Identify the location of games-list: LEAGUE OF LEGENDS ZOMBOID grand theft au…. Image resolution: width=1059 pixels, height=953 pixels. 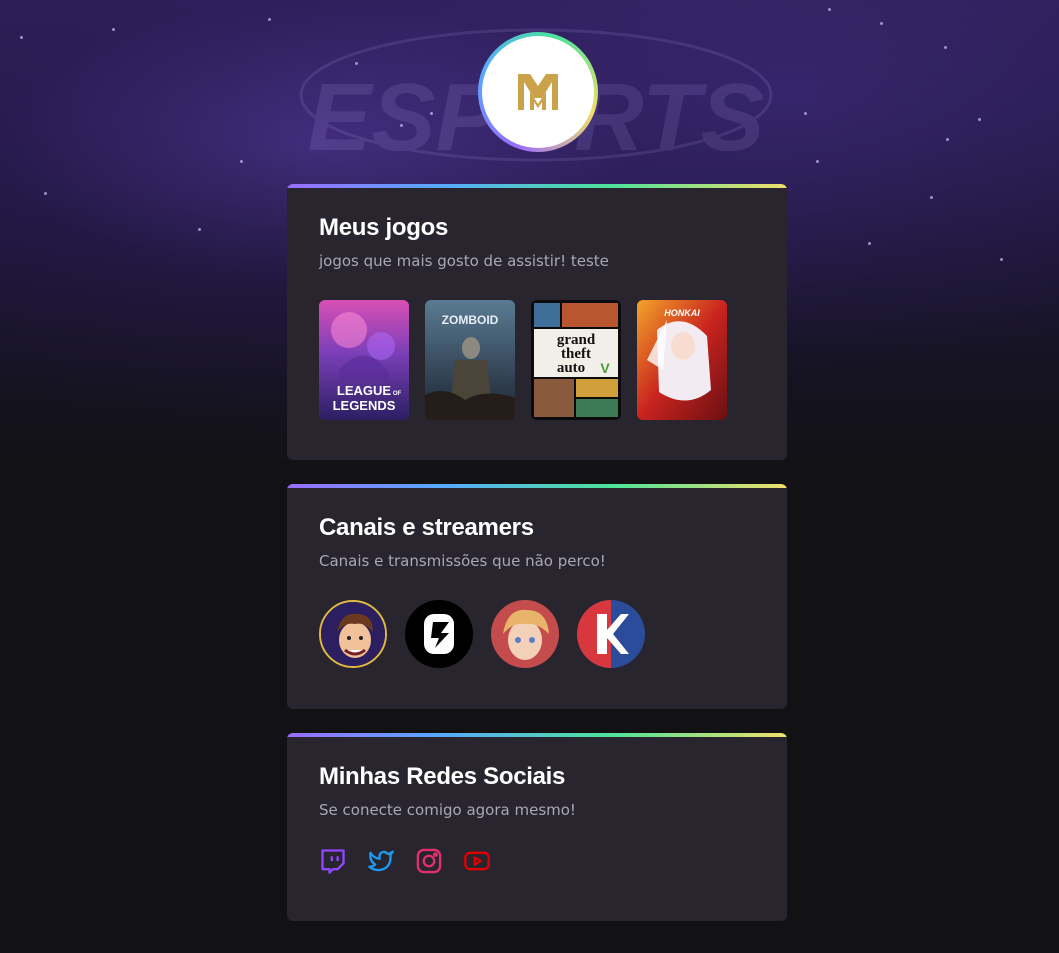
(523, 360).